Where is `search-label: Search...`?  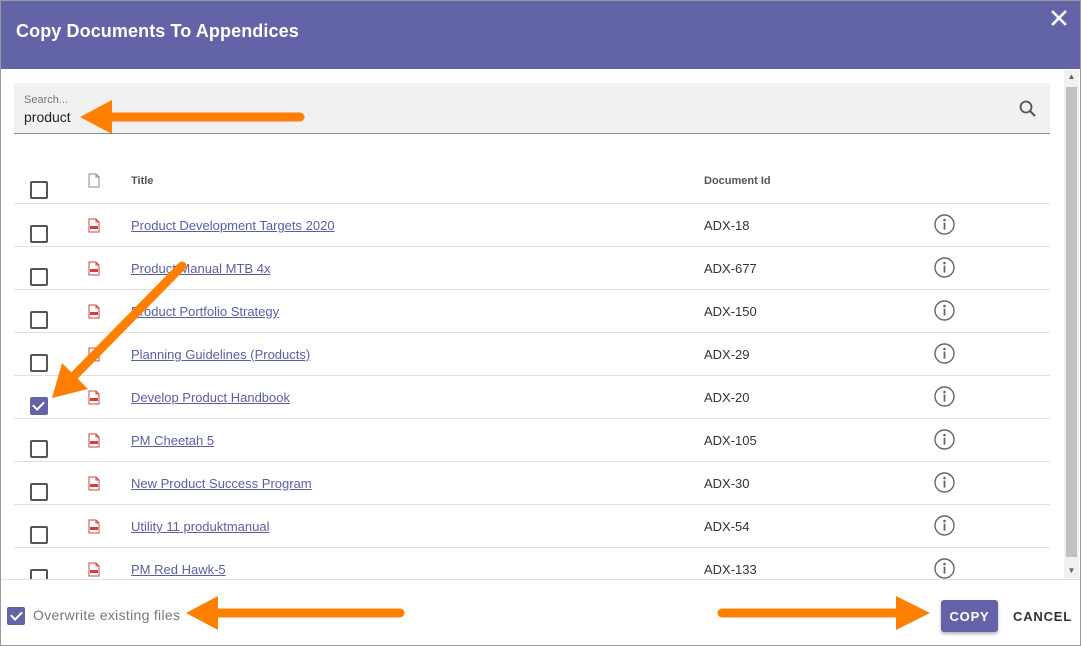
search-label: Search... is located at coordinates (46, 100).